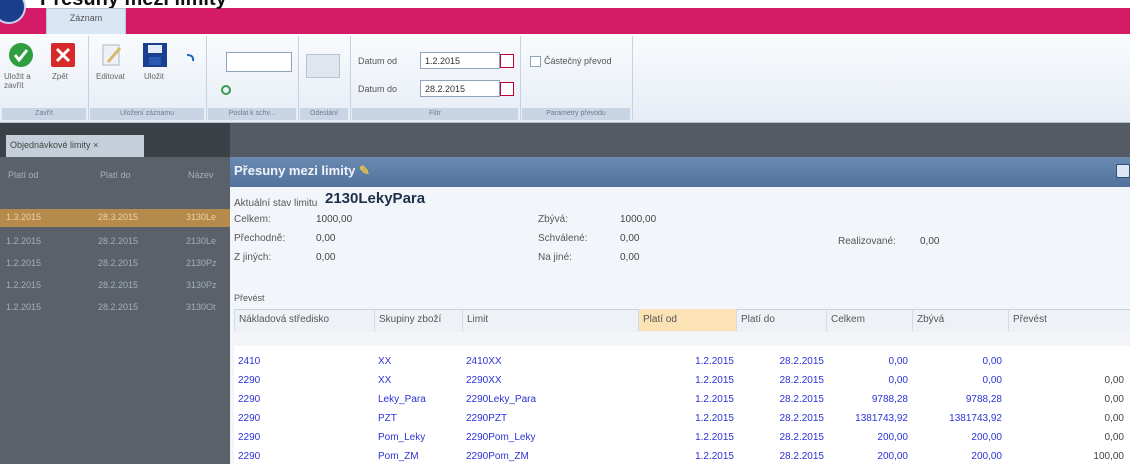 Image resolution: width=1130 pixels, height=467 pixels. What do you see at coordinates (44, 114) in the screenshot?
I see `group-label-close: Zavřít` at bounding box center [44, 114].